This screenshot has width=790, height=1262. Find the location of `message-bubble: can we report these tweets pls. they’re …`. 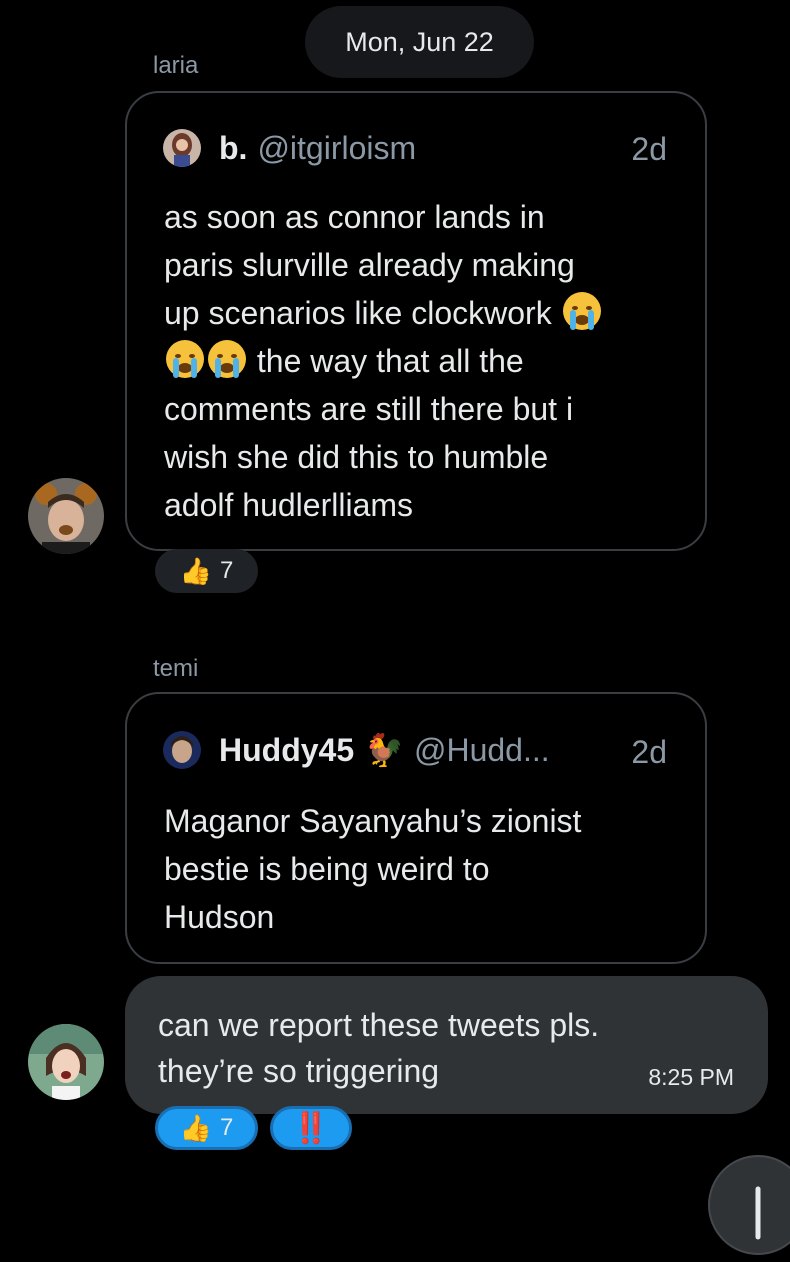

message-bubble: can we report these tweets pls. they’re … is located at coordinates (446, 1045).